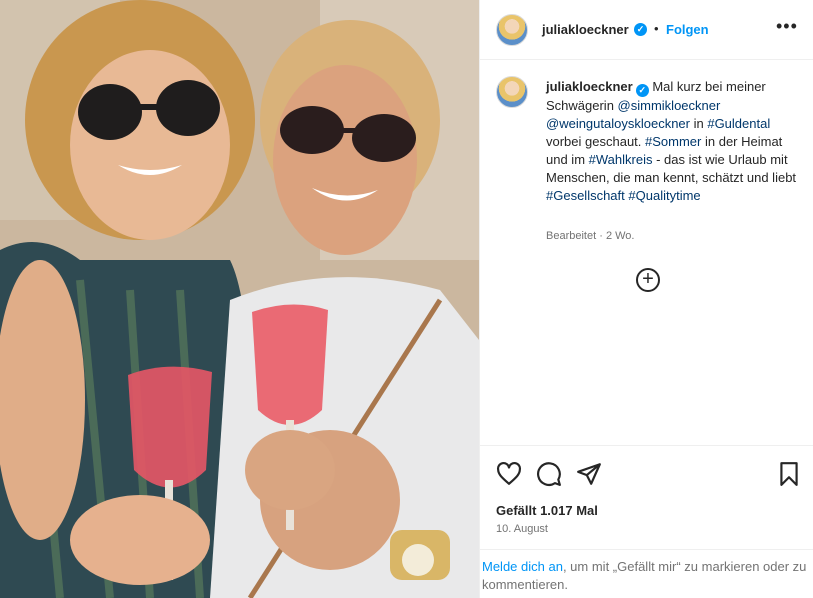  I want to click on post-age: 2 Wo., so click(620, 236).